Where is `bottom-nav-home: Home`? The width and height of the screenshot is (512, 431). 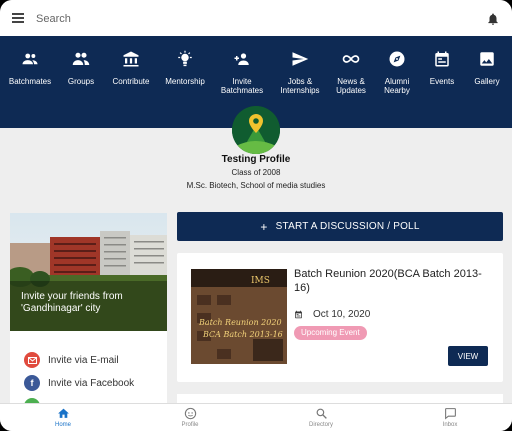 bottom-nav-home: Home is located at coordinates (63, 417).